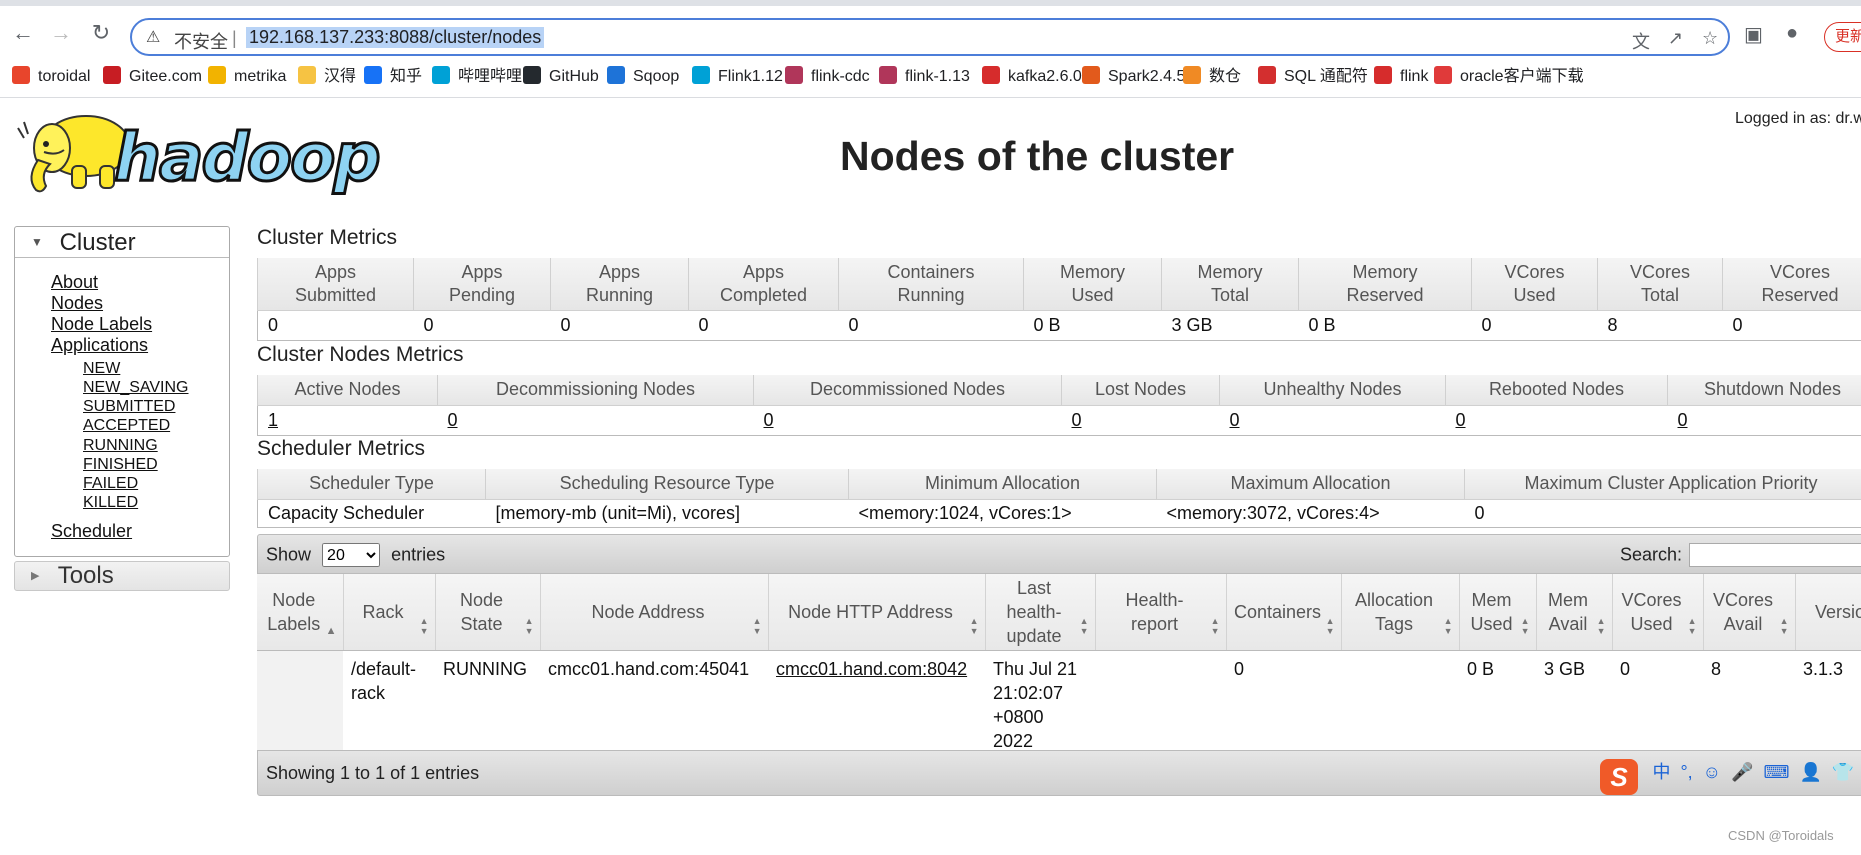 The width and height of the screenshot is (1861, 855). I want to click on toroidal-icon, so click(21, 75).